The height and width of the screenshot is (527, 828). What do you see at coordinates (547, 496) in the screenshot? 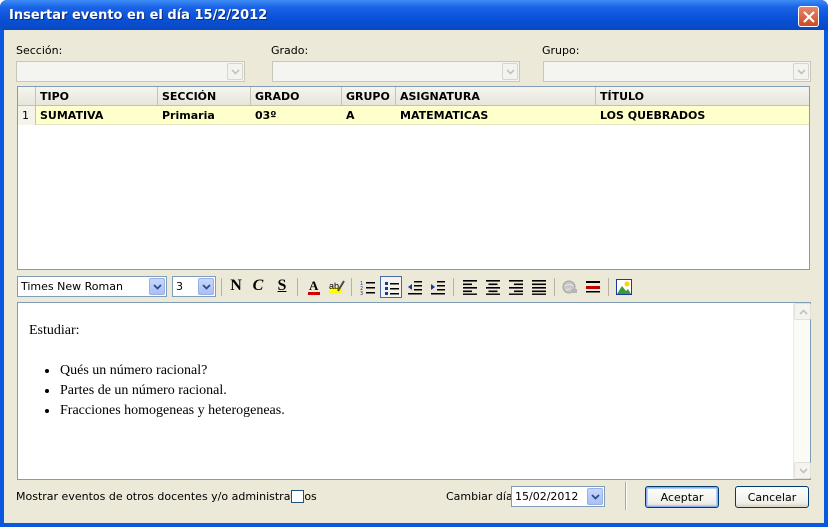
I see `date-value: 15/02/2012` at bounding box center [547, 496].